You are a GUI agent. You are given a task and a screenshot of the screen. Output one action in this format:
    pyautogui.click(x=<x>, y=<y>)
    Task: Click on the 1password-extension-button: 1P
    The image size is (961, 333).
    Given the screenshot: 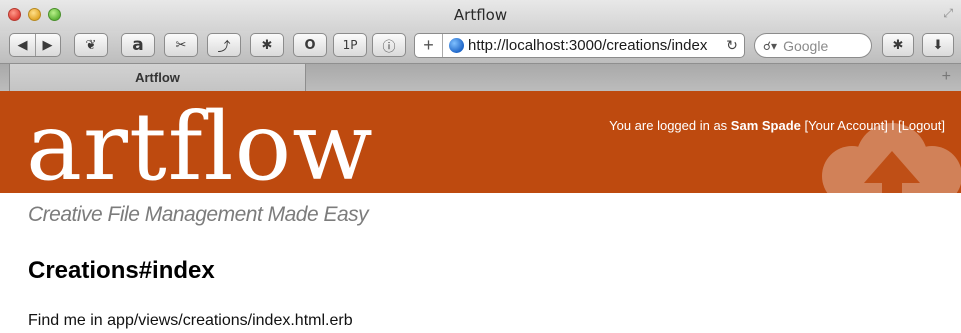 What is the action you would take?
    pyautogui.click(x=350, y=45)
    